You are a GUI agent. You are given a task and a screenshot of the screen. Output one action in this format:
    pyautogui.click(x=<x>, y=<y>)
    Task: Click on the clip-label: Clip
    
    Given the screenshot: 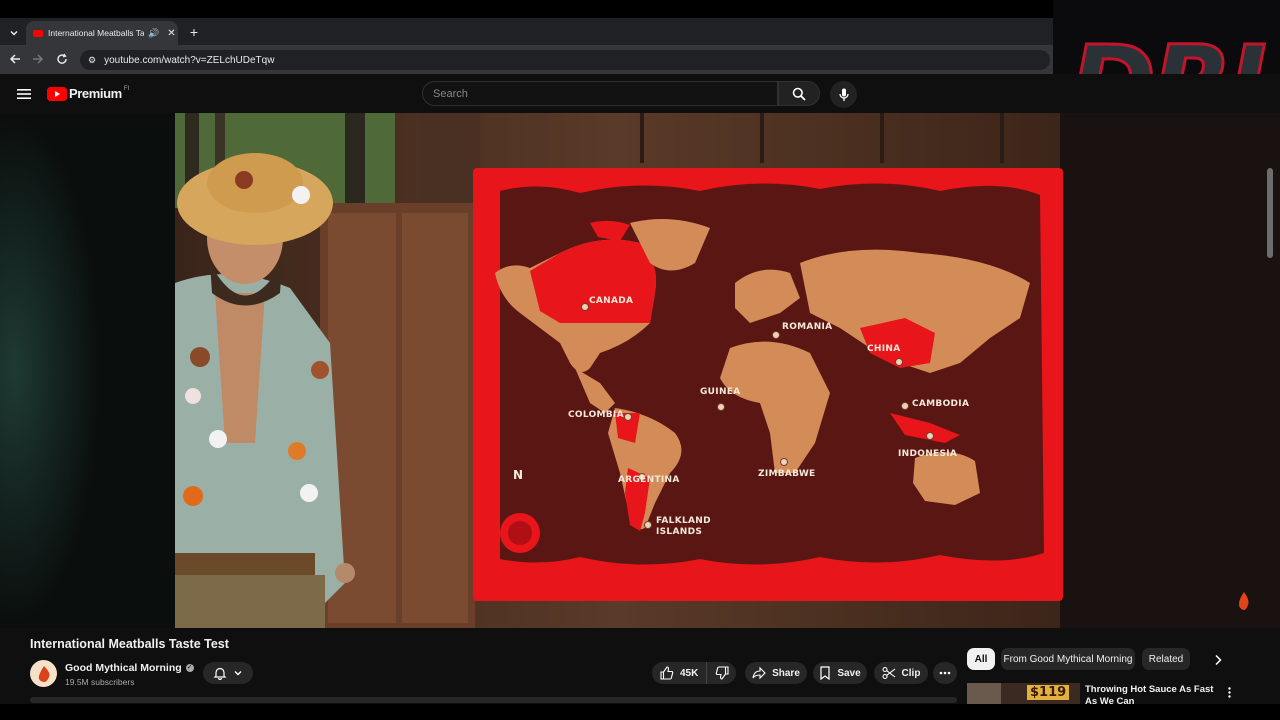 What is the action you would take?
    pyautogui.click(x=911, y=673)
    